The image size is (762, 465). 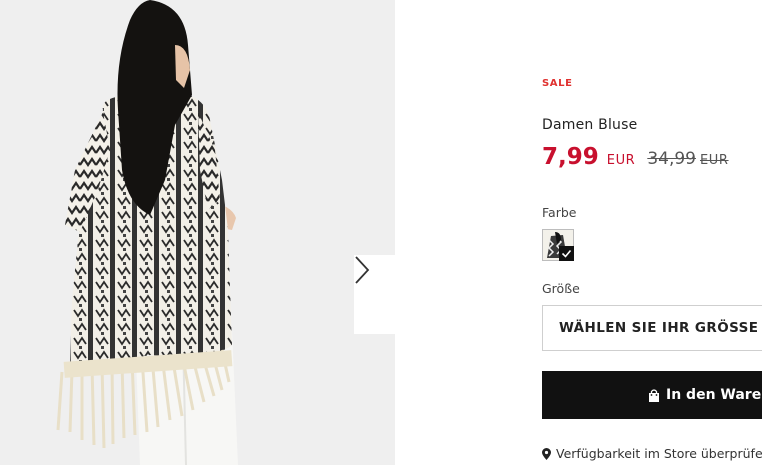 What do you see at coordinates (590, 125) in the screenshot?
I see `product-title: Damen Bluse` at bounding box center [590, 125].